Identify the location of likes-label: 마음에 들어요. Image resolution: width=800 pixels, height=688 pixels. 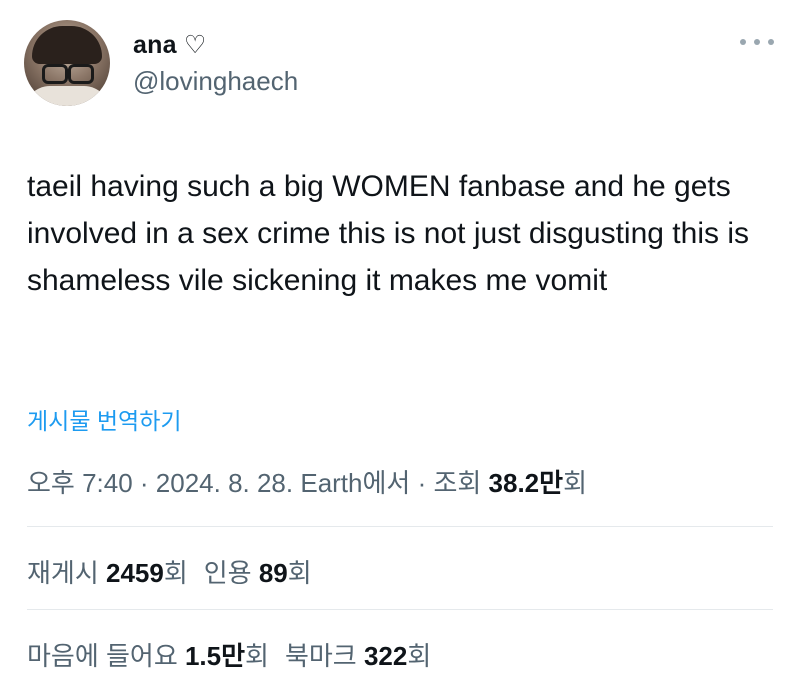
(106, 656).